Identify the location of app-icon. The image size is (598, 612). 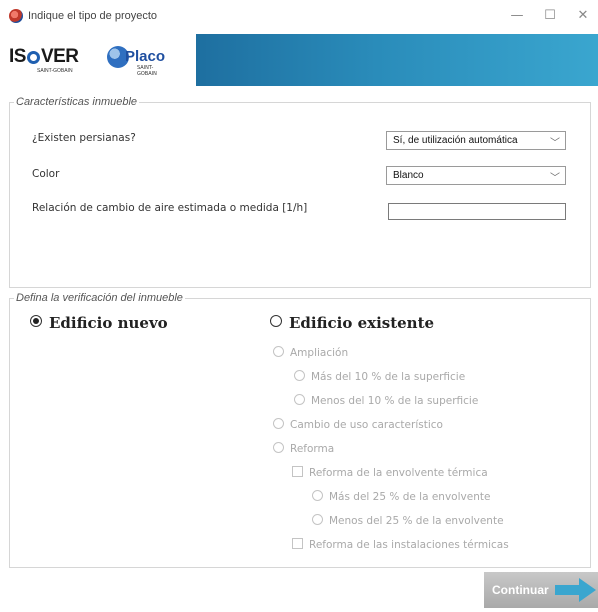
(16, 16).